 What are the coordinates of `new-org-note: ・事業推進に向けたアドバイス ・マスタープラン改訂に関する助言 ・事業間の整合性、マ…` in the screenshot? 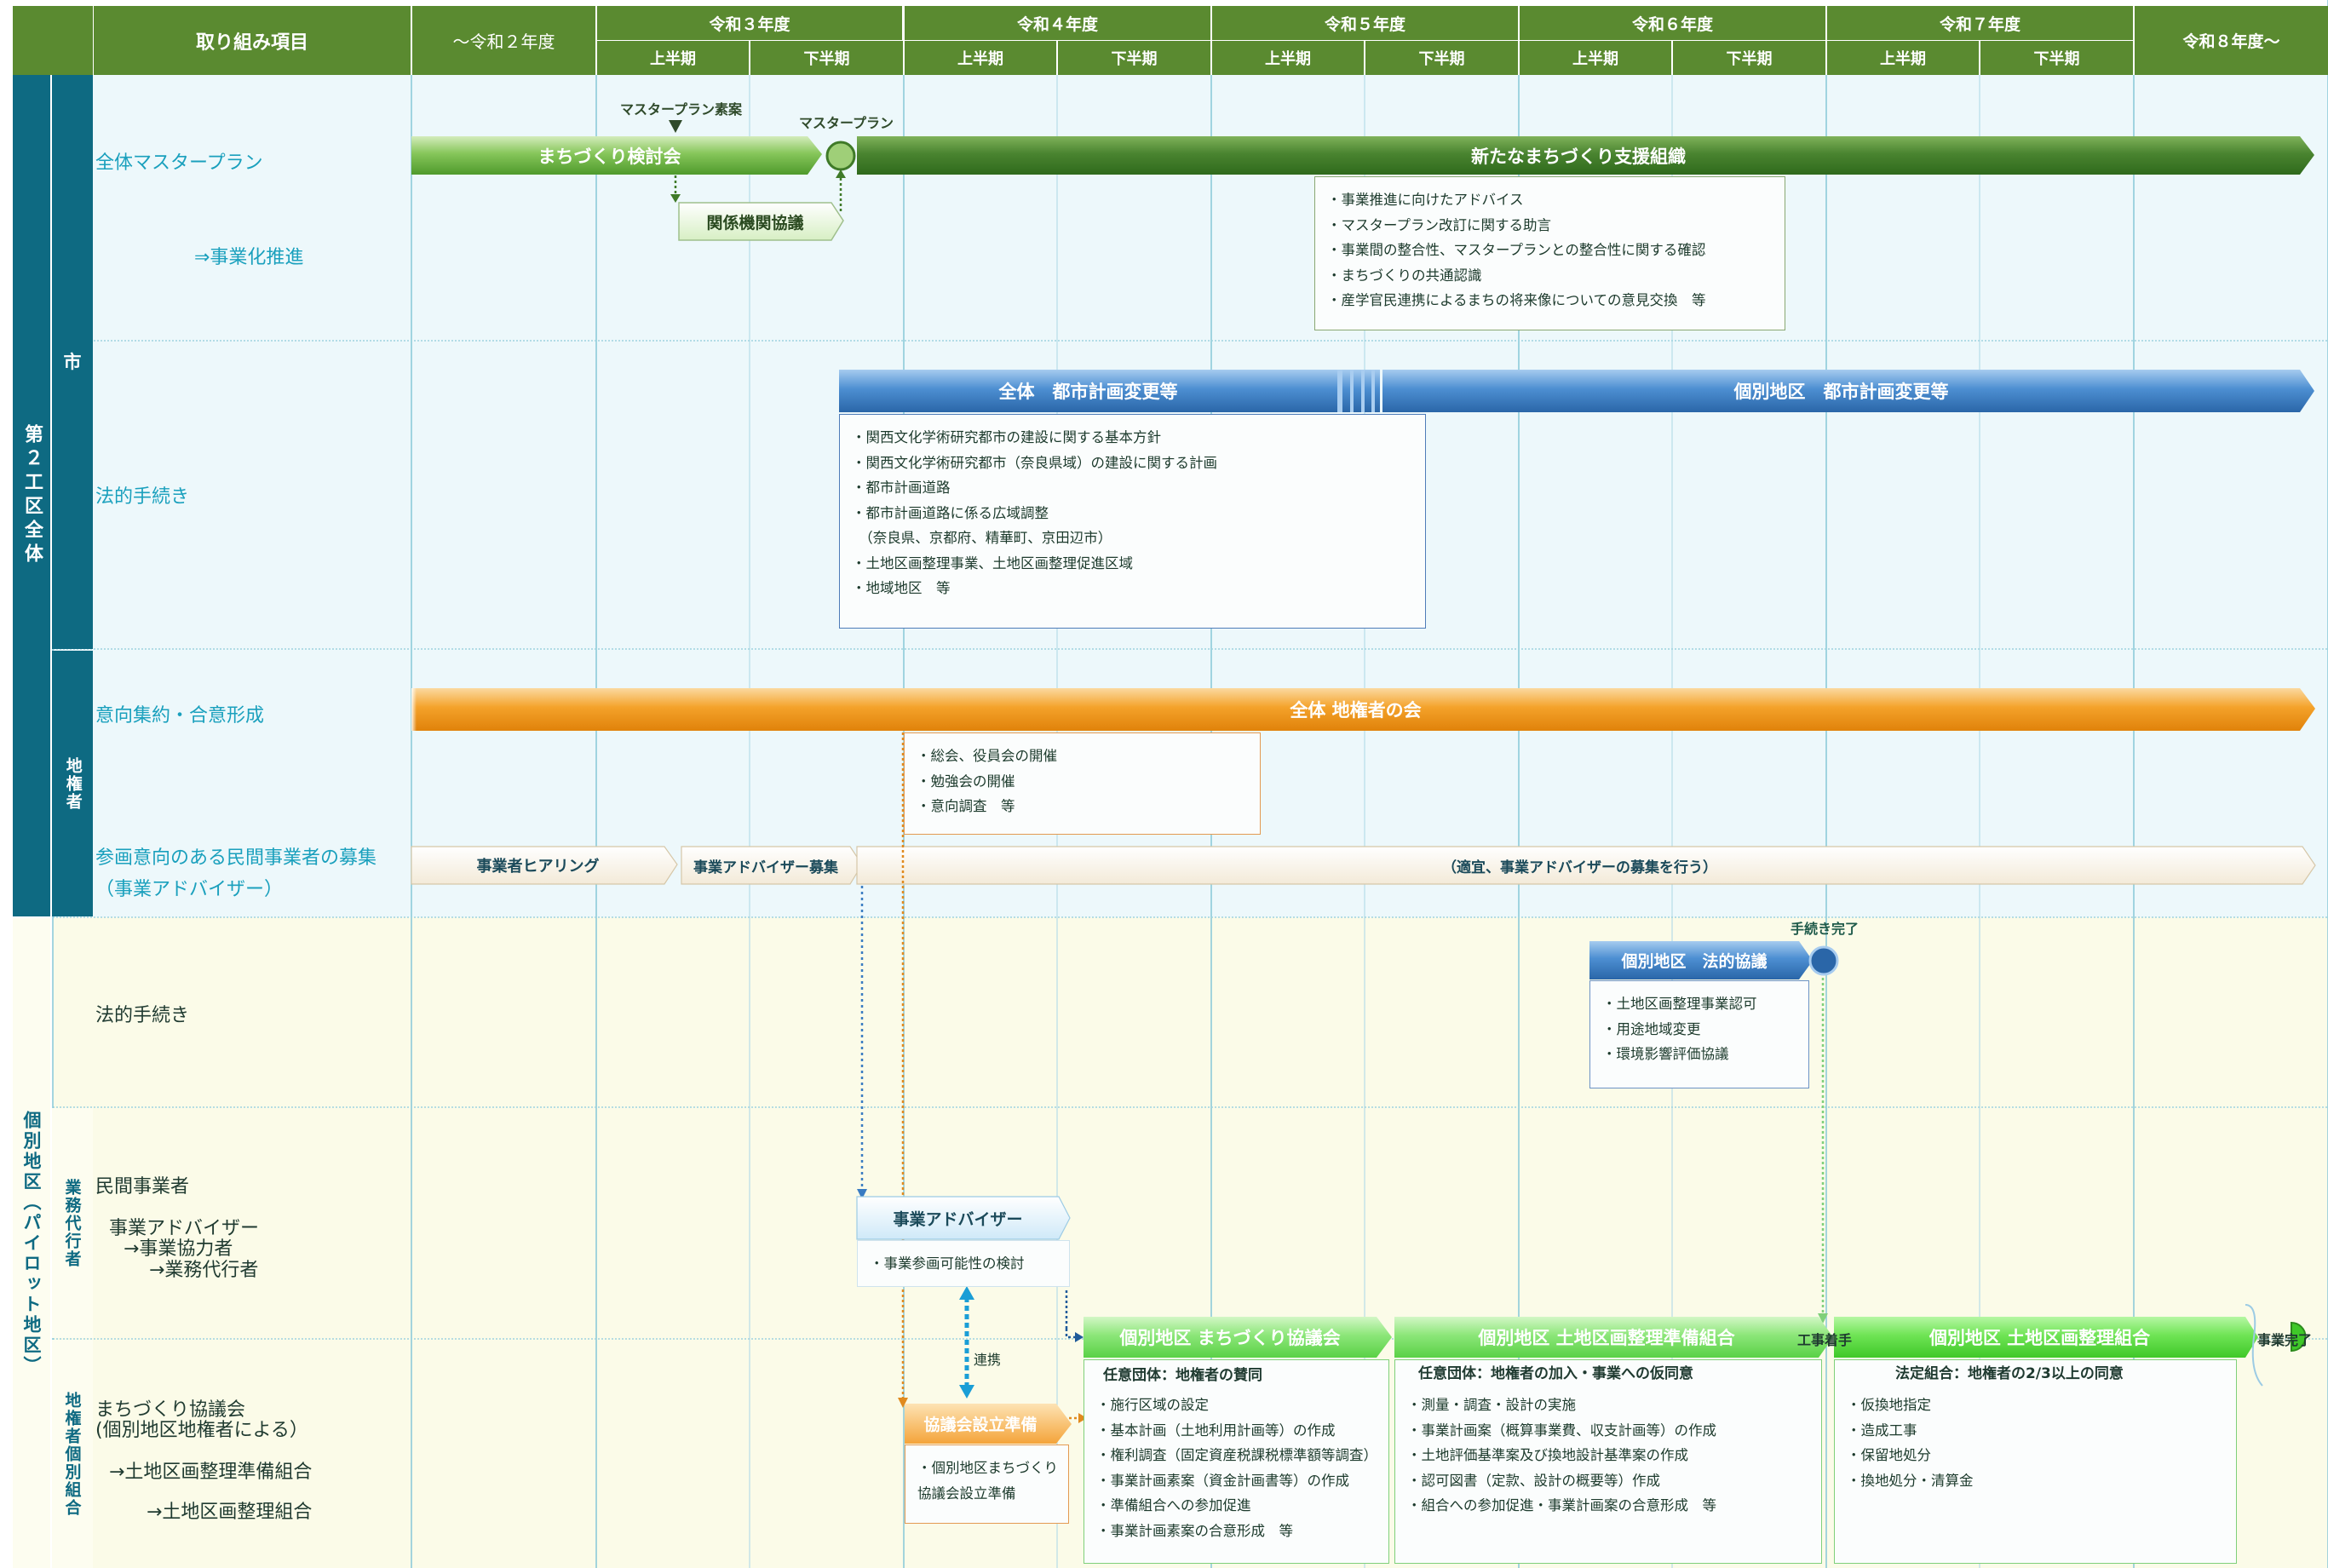 It's located at (1549, 253).